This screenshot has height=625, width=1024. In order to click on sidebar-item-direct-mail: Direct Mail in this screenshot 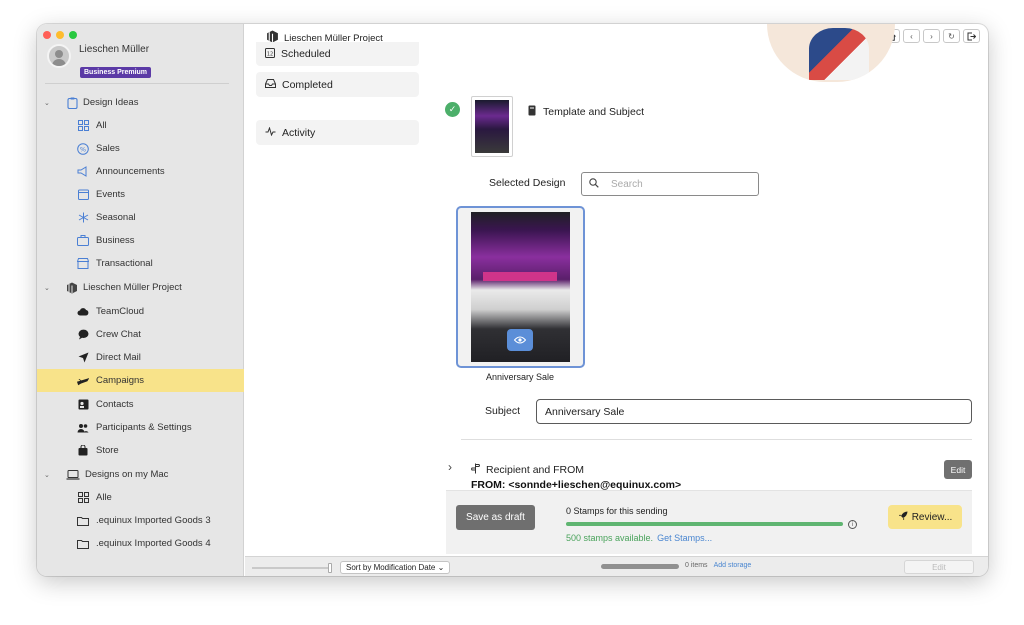, I will do `click(140, 357)`.